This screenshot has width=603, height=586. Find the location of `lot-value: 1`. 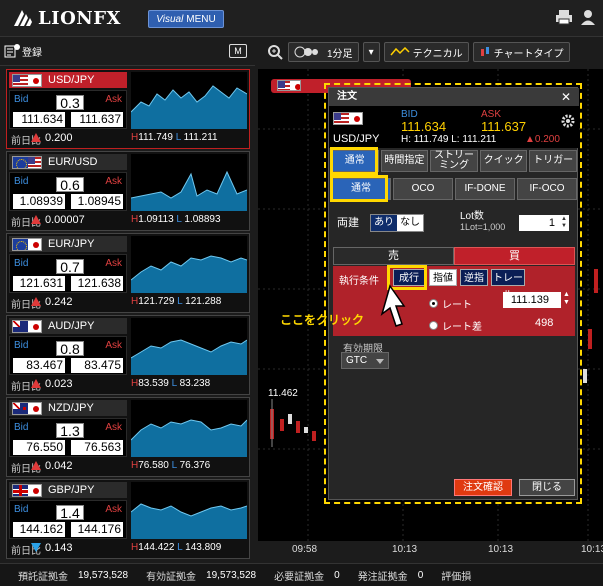

lot-value: 1 is located at coordinates (551, 223).